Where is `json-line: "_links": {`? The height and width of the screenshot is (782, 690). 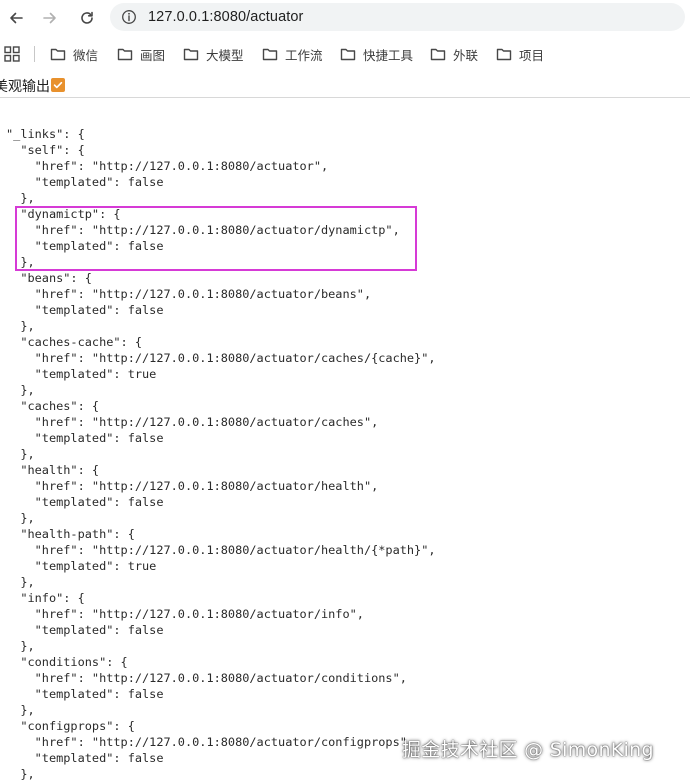 json-line: "_links": { is located at coordinates (45, 134).